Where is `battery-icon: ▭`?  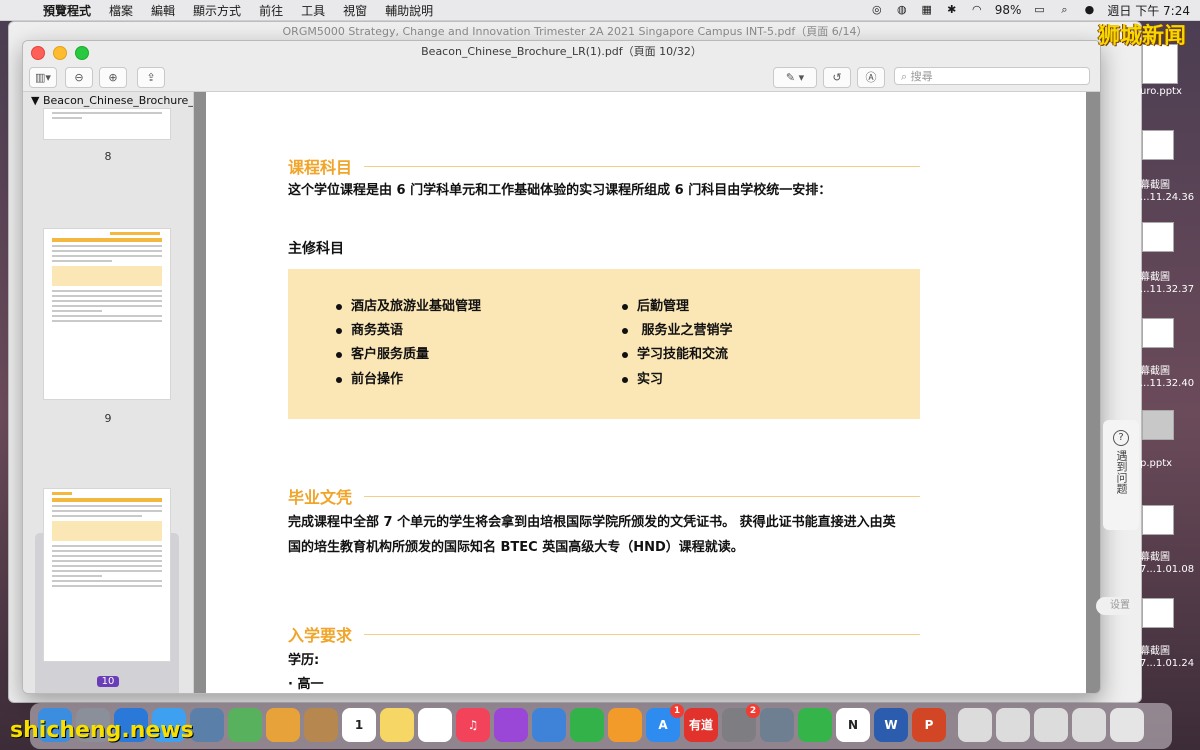
battery-icon: ▭ is located at coordinates (1039, 10).